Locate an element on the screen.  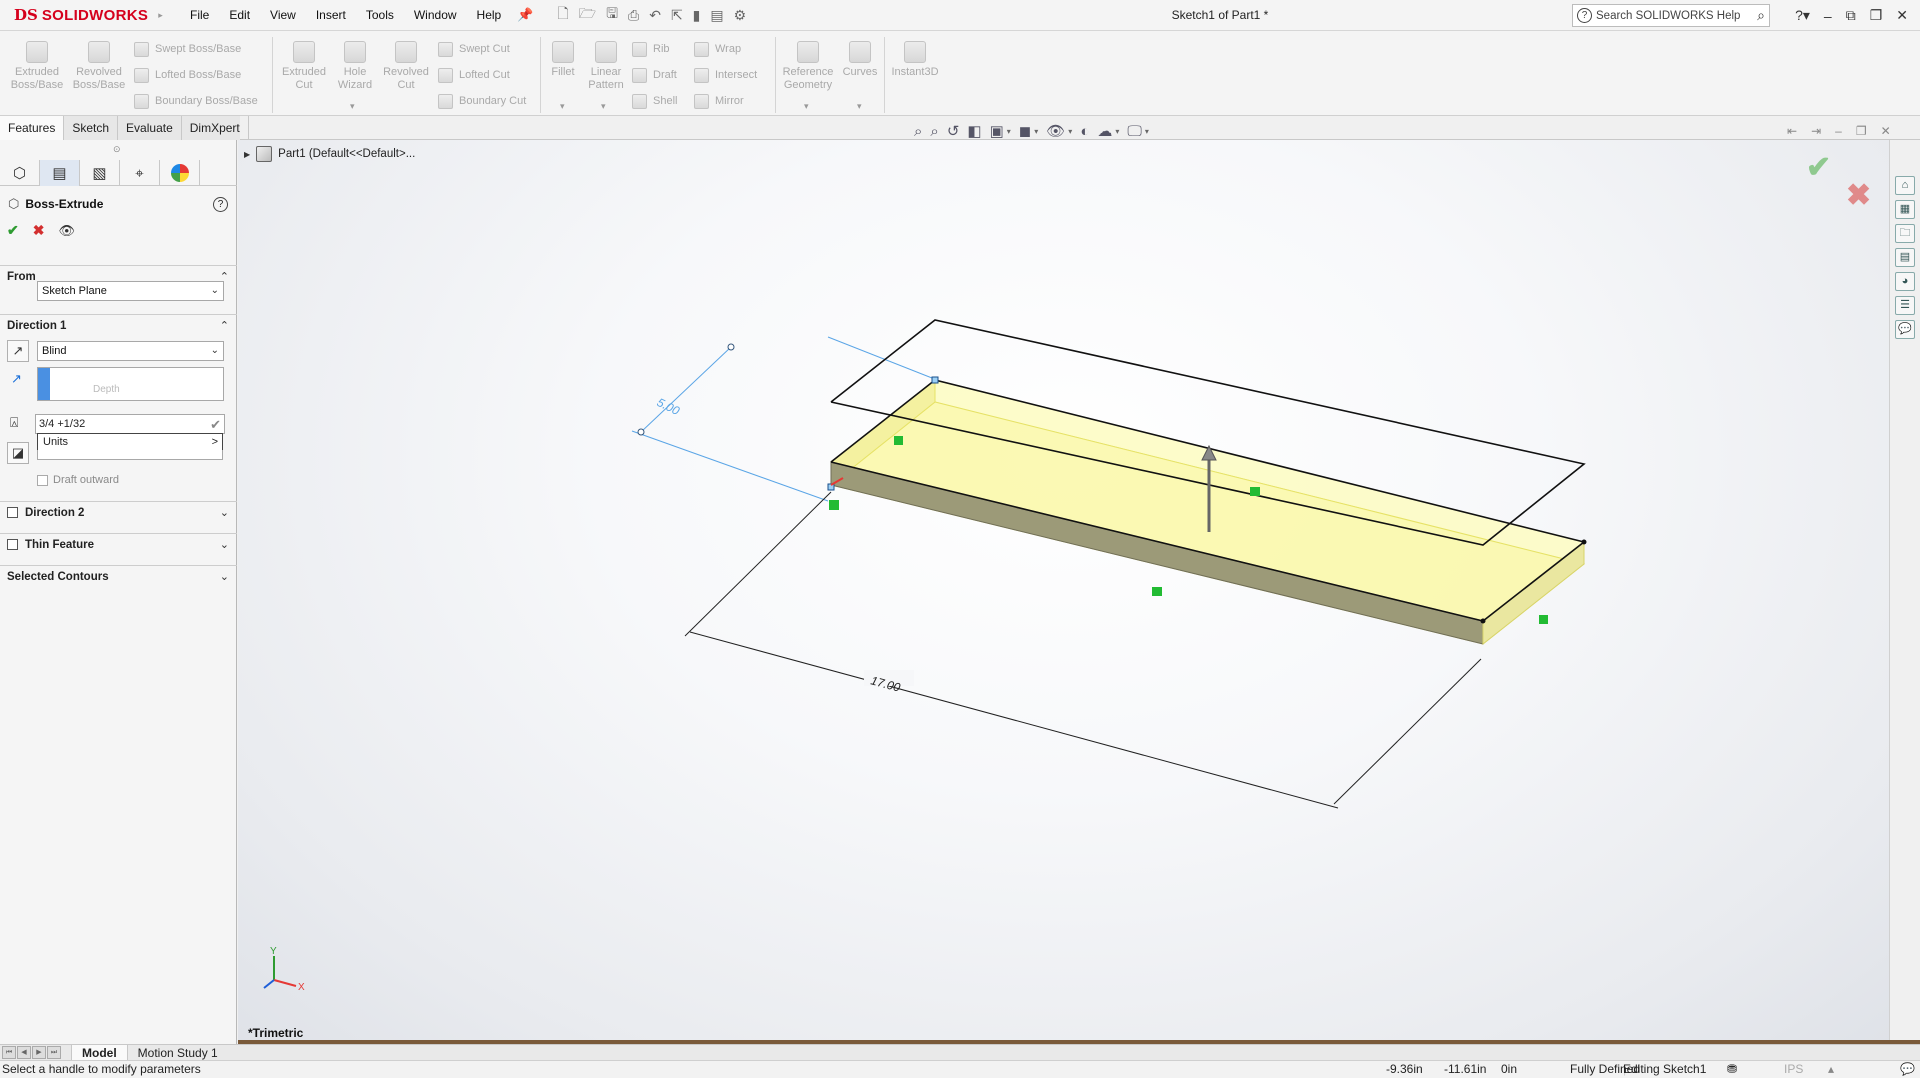
reference-dropdown-icon: ▾ is located at coordinates (806, 106).